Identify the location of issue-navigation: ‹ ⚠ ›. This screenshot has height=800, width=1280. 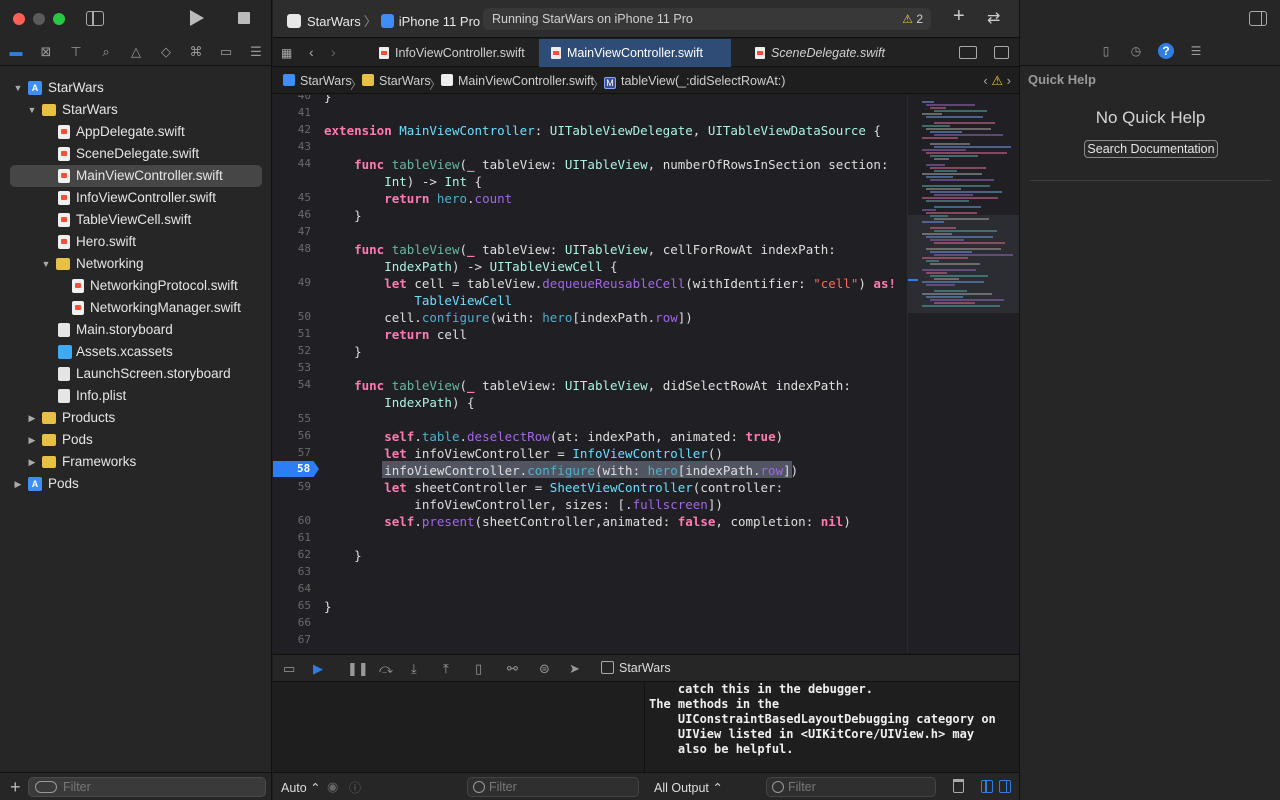
(997, 81).